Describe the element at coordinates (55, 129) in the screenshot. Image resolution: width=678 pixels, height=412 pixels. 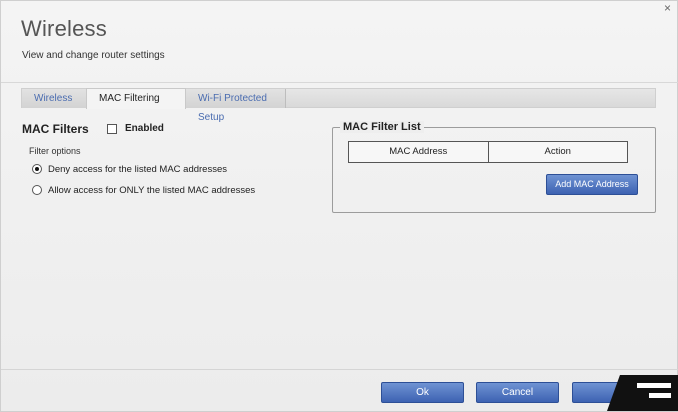
I see `mac-filters-title: MAC Filters` at that location.